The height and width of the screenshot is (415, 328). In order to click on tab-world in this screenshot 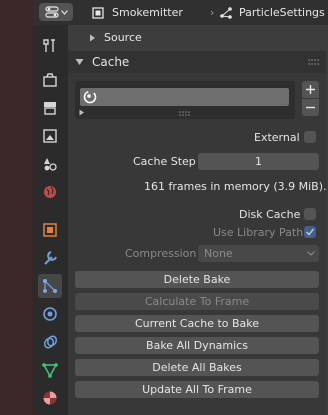, I will do `click(50, 192)`.